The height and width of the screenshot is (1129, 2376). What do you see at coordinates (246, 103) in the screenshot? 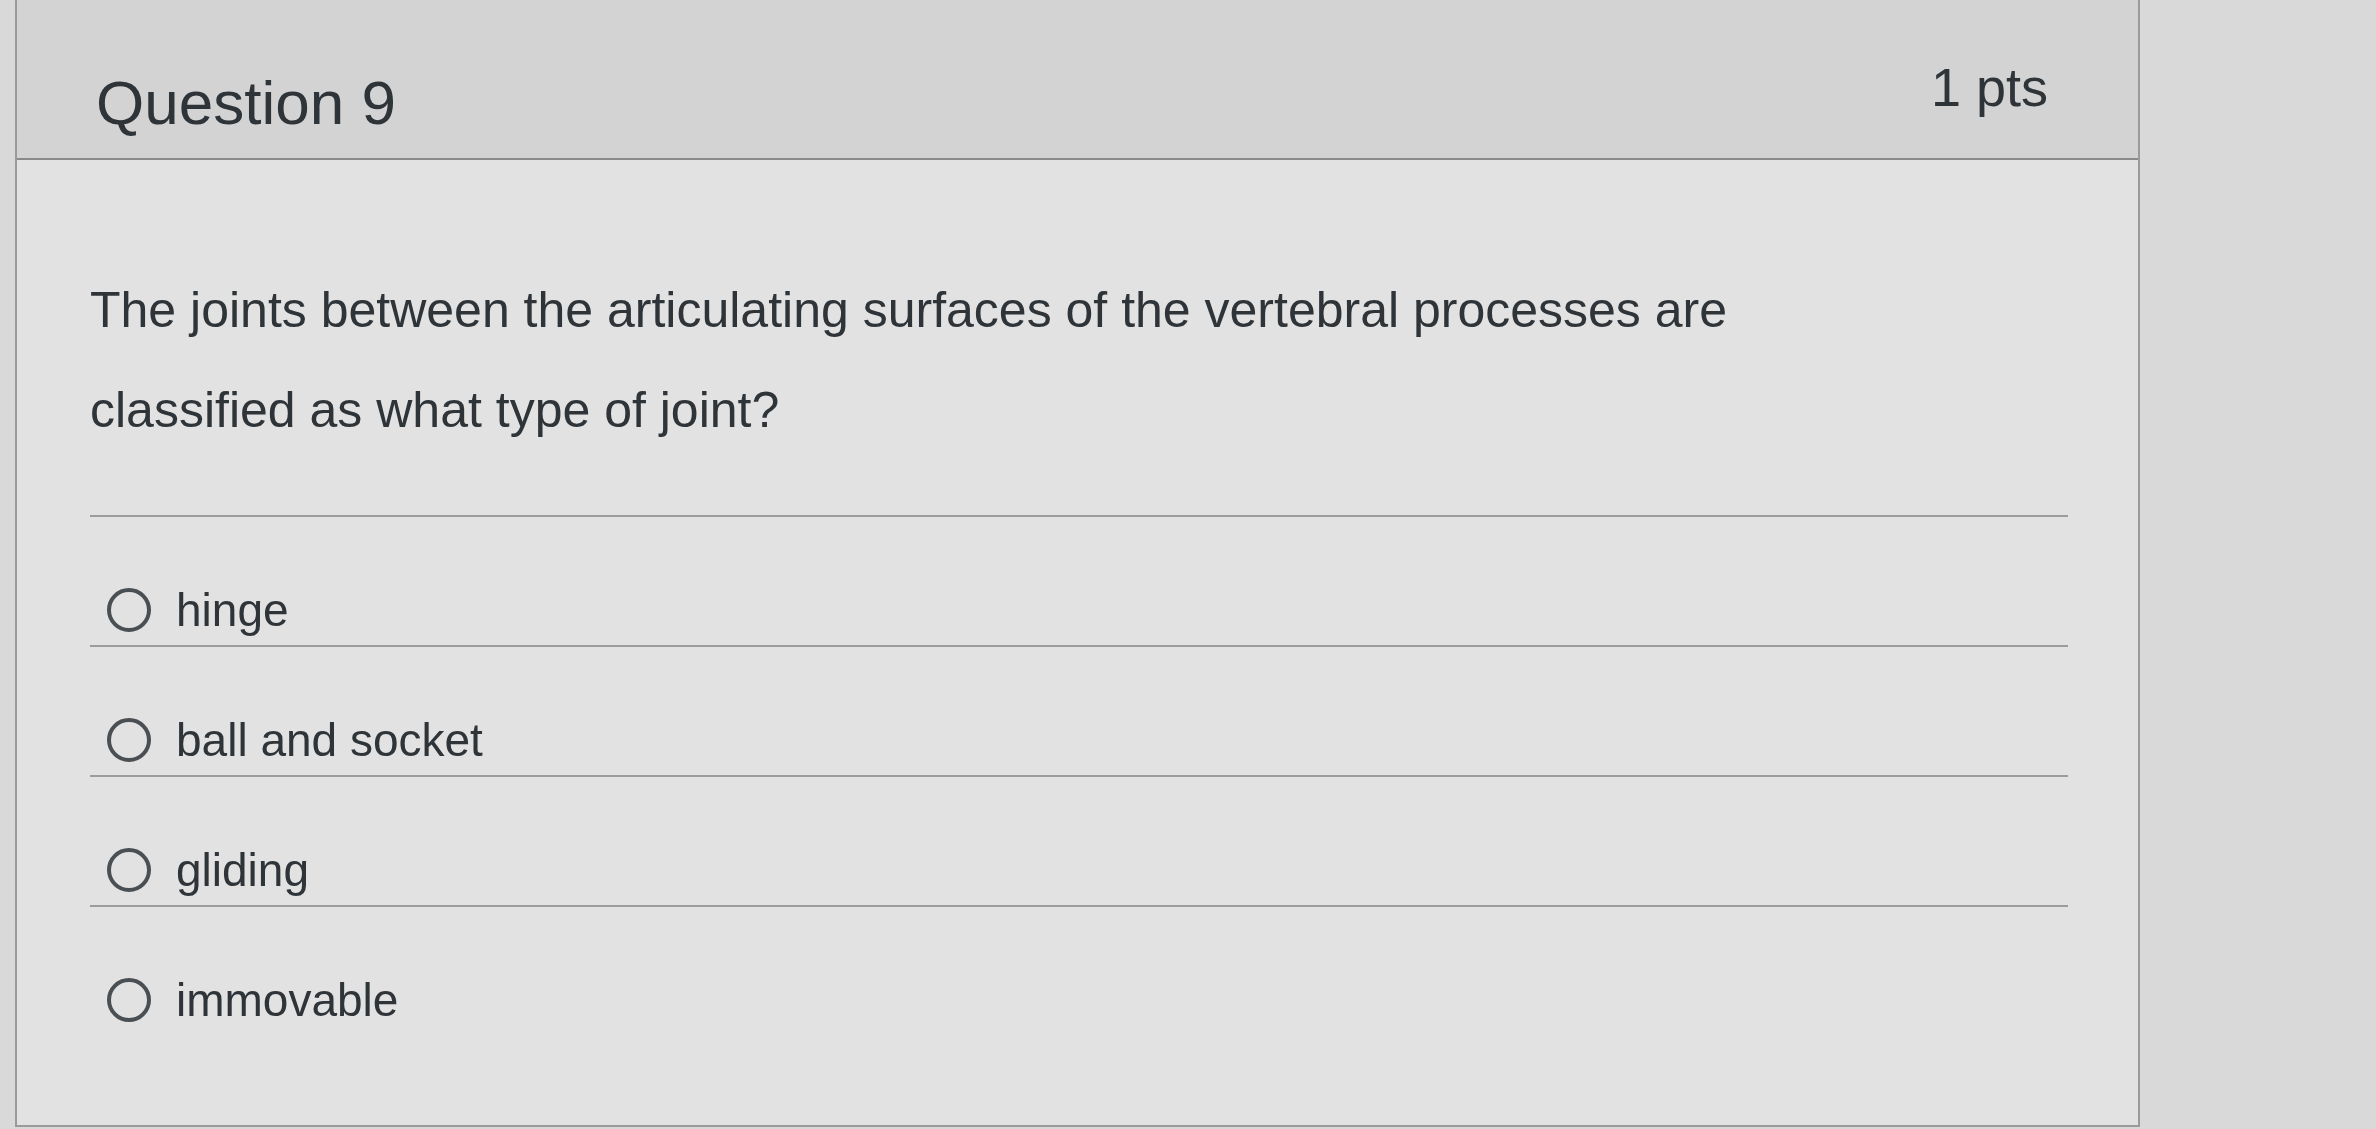
I see `question-title: Question 9` at bounding box center [246, 103].